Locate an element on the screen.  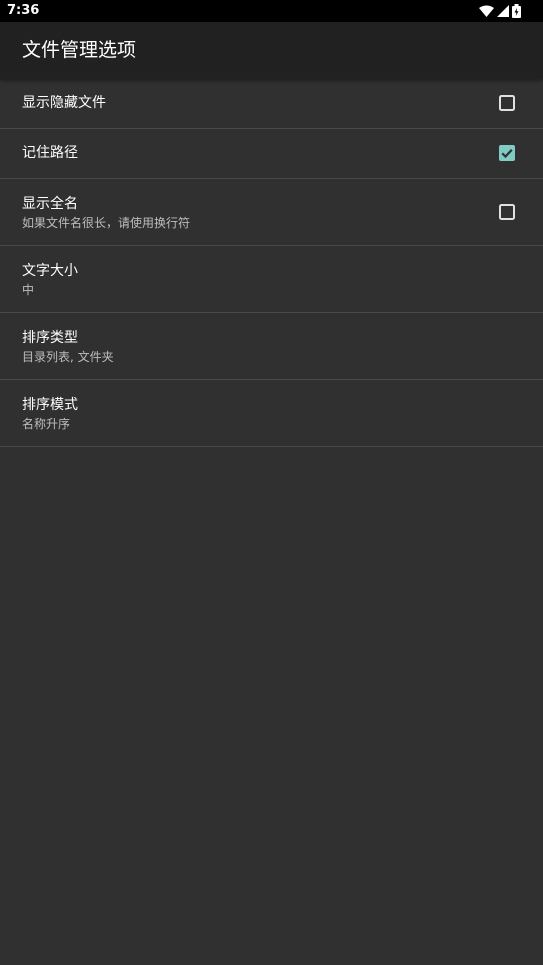
setting-text-size: 文字大小 中 is located at coordinates (271, 279).